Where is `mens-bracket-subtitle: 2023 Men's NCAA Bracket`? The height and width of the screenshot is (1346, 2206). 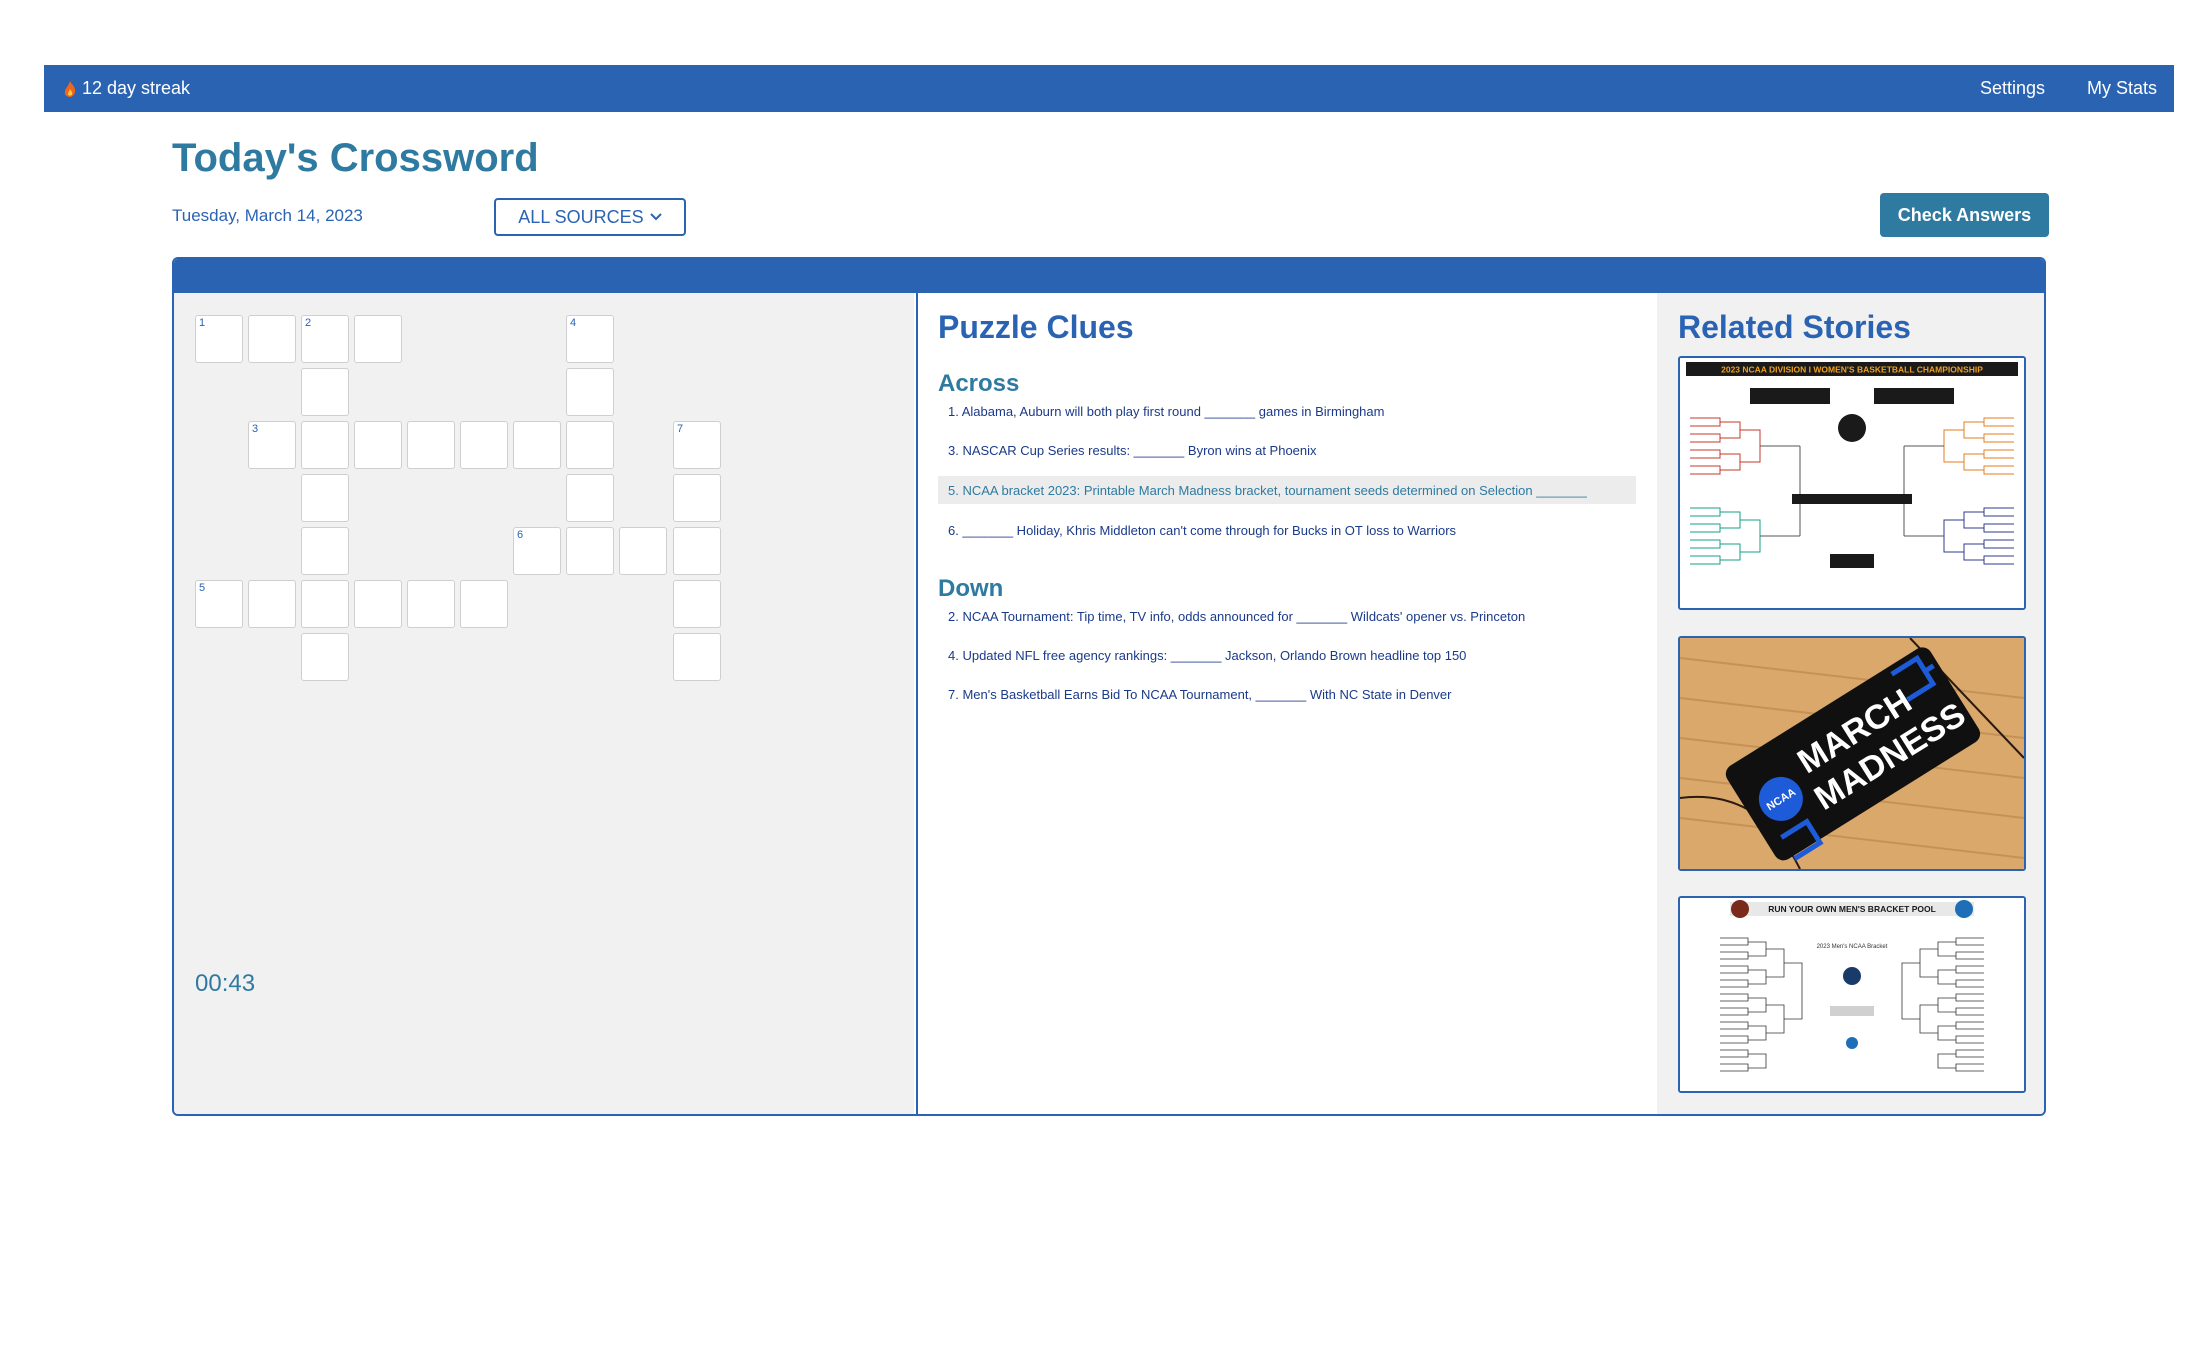 mens-bracket-subtitle: 2023 Men's NCAA Bracket is located at coordinates (1852, 947).